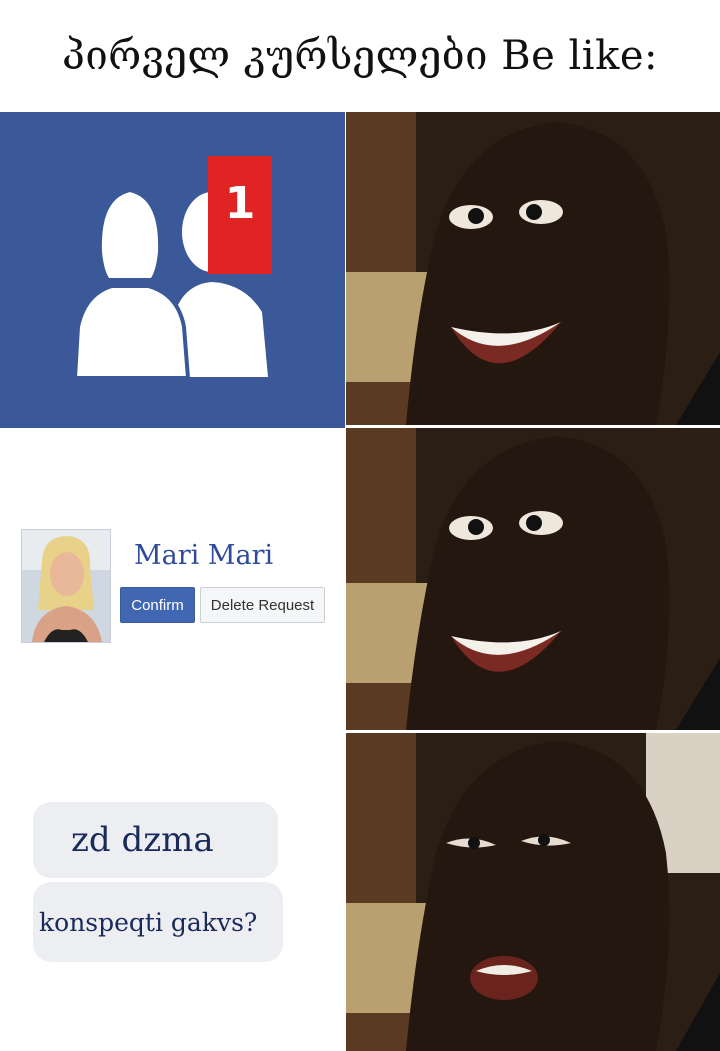 The height and width of the screenshot is (1051, 720). Describe the element at coordinates (240, 215) in the screenshot. I see `notification-badge: 1` at that location.